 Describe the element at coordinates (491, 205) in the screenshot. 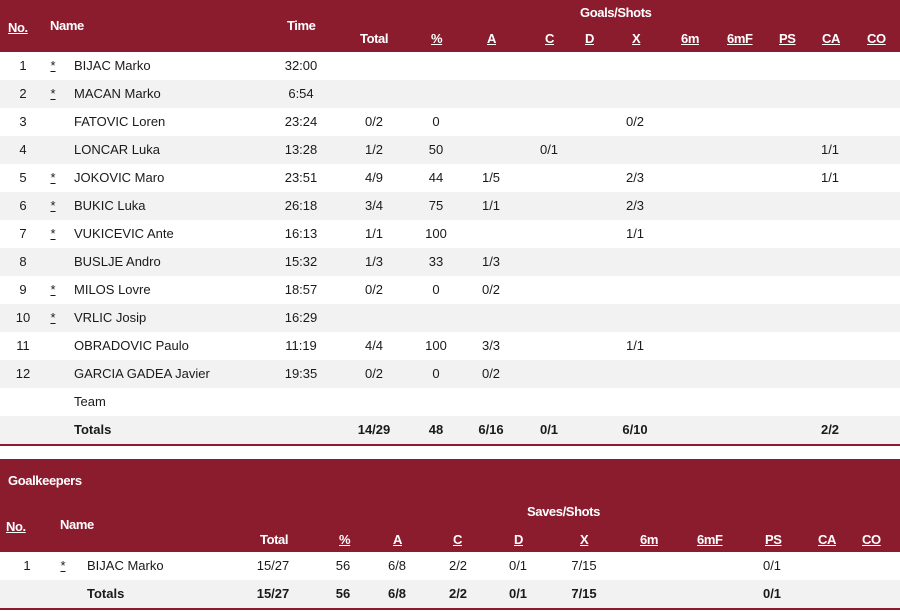

I see `player-a: 1/1` at that location.